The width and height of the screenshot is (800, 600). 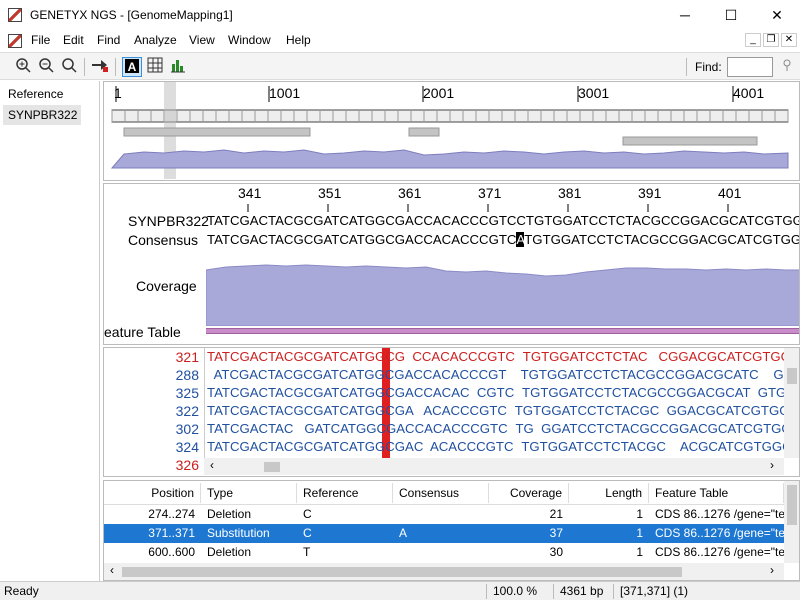 I want to click on close-button: ✕, so click(x=777, y=15).